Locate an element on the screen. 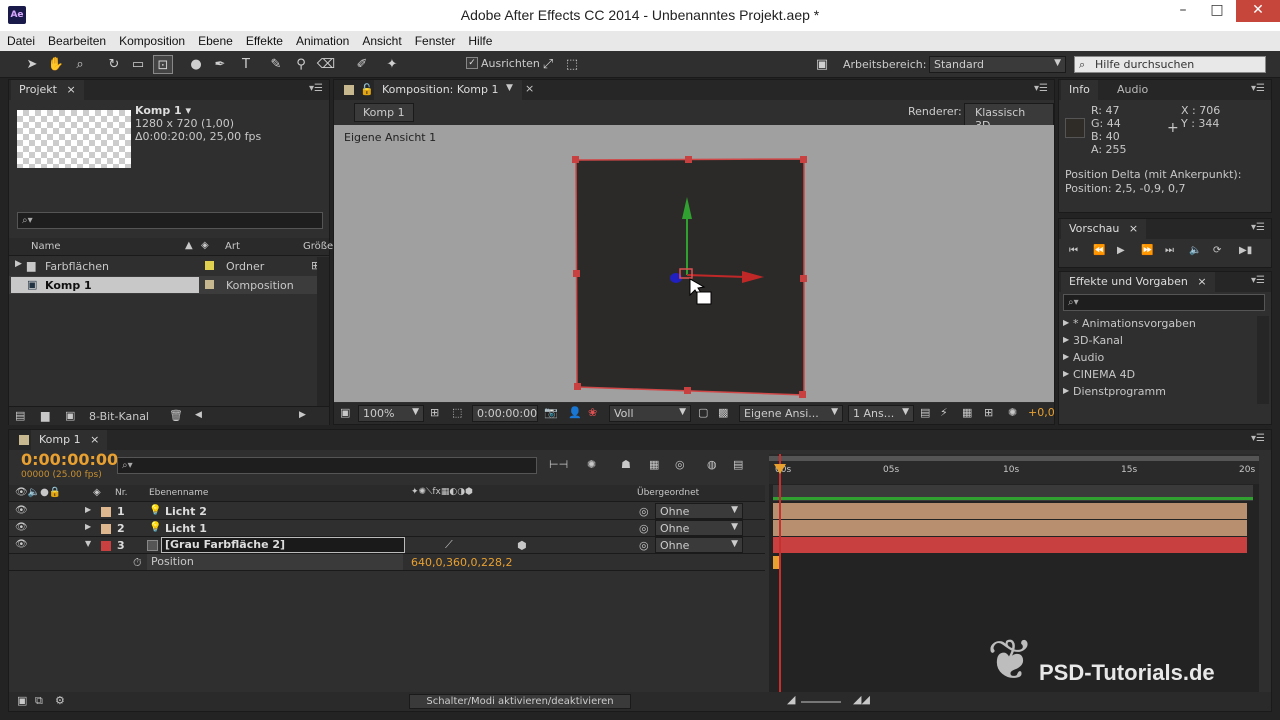 The image size is (1280, 720). layer-row: 👁 ▶ 2 💡 Licht 1 ◎ Ohne ▼ is located at coordinates (387, 528).